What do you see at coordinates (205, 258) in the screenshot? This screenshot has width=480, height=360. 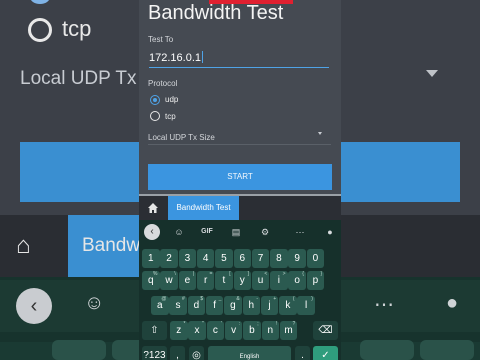 I see `key-4: 4` at bounding box center [205, 258].